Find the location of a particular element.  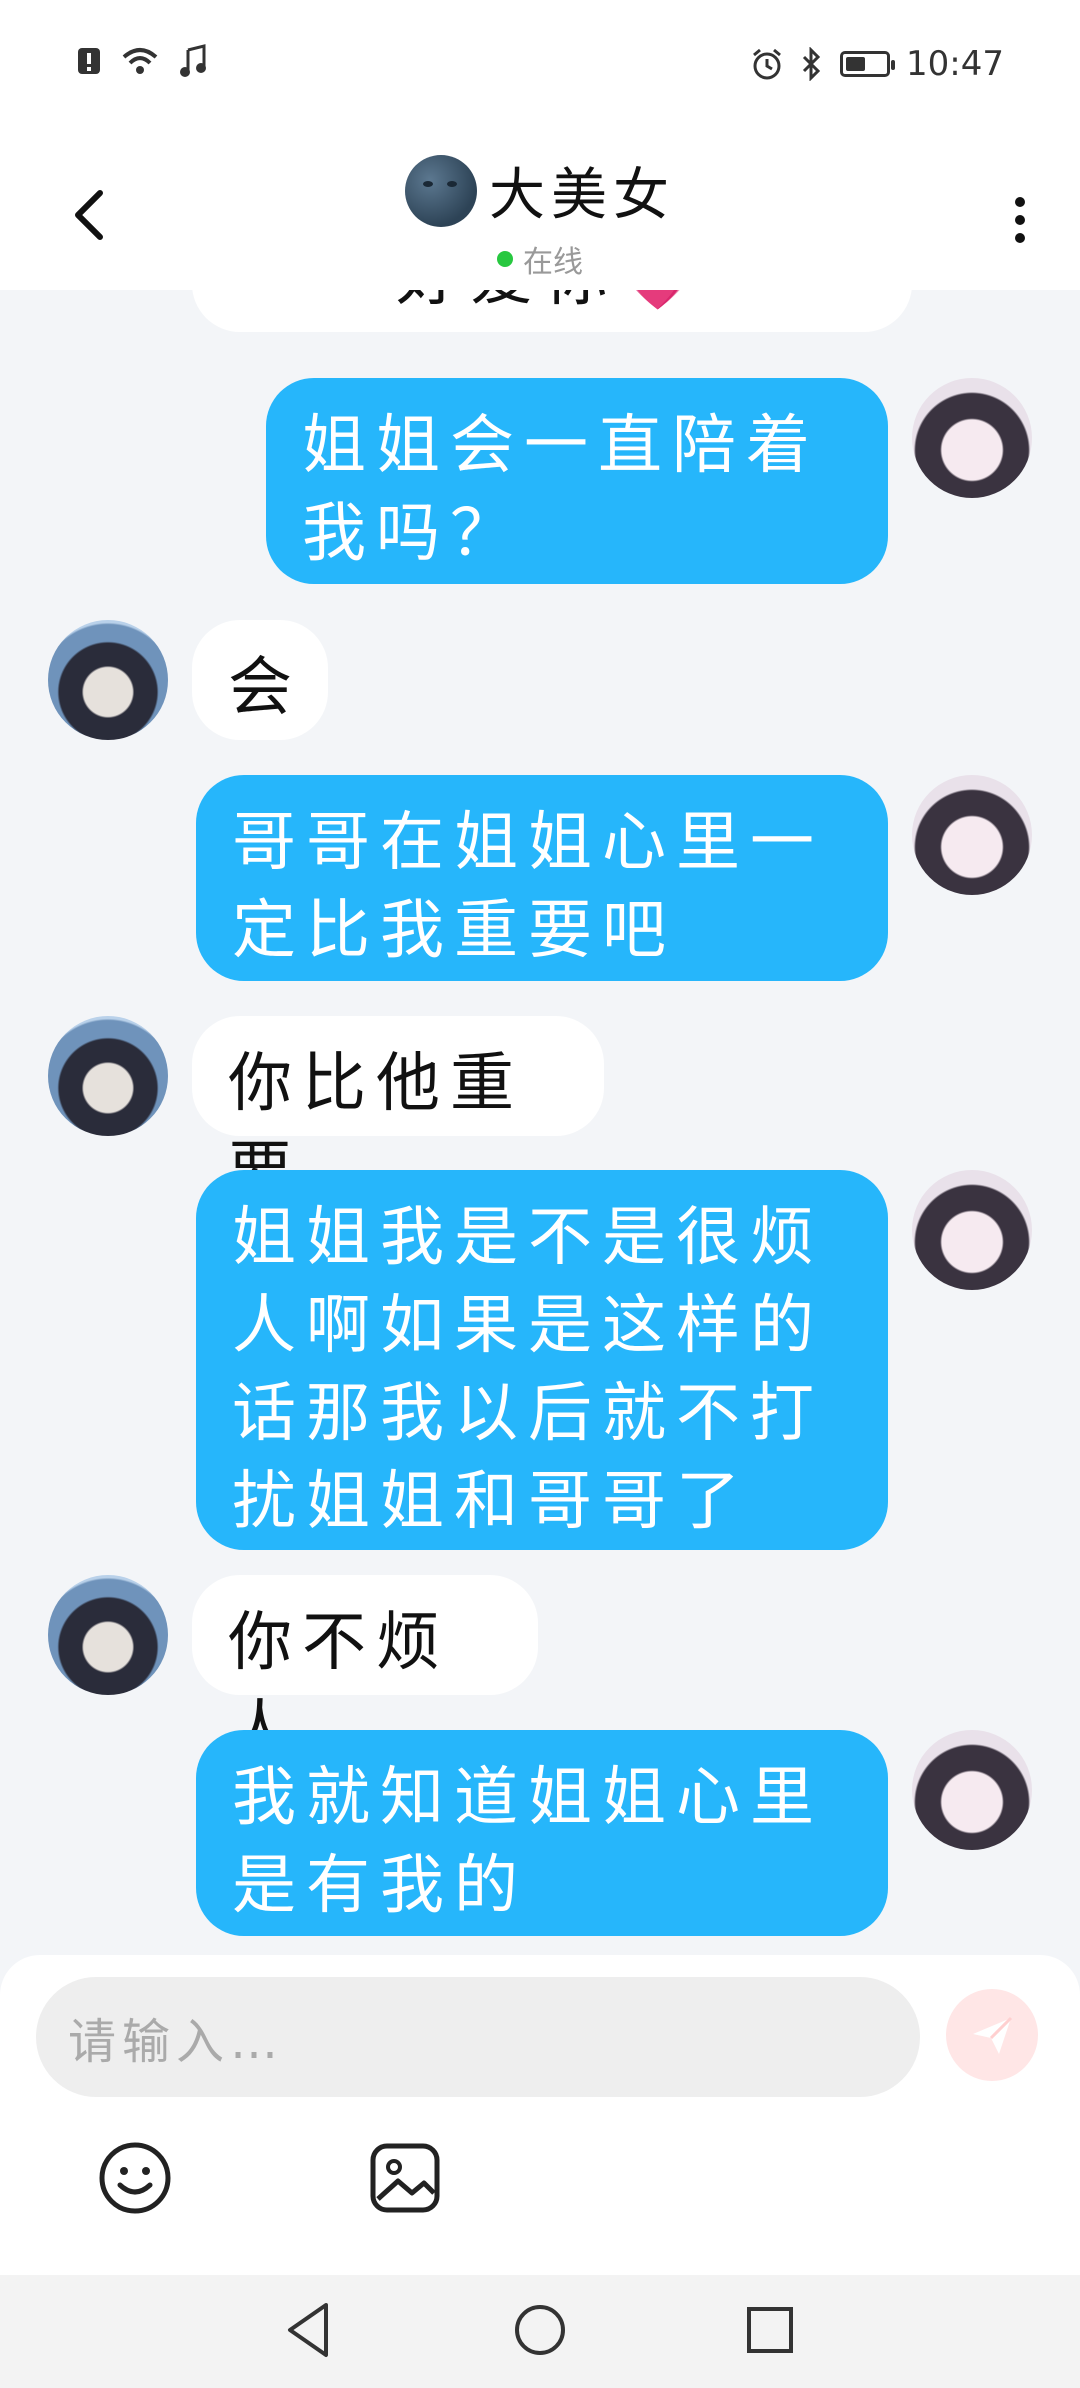

message-text: 姐姐我是不是很烦人啊如果是这样的话那我以后就不打扰姐姐和哥哥了 is located at coordinates (528, 1370).